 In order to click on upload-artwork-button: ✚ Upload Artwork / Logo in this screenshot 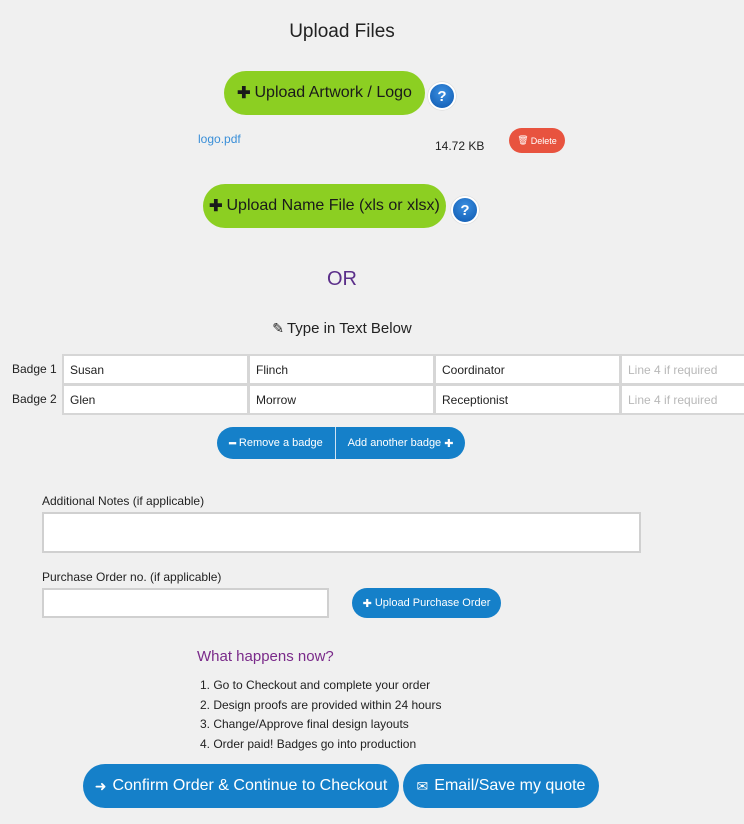, I will do `click(324, 93)`.